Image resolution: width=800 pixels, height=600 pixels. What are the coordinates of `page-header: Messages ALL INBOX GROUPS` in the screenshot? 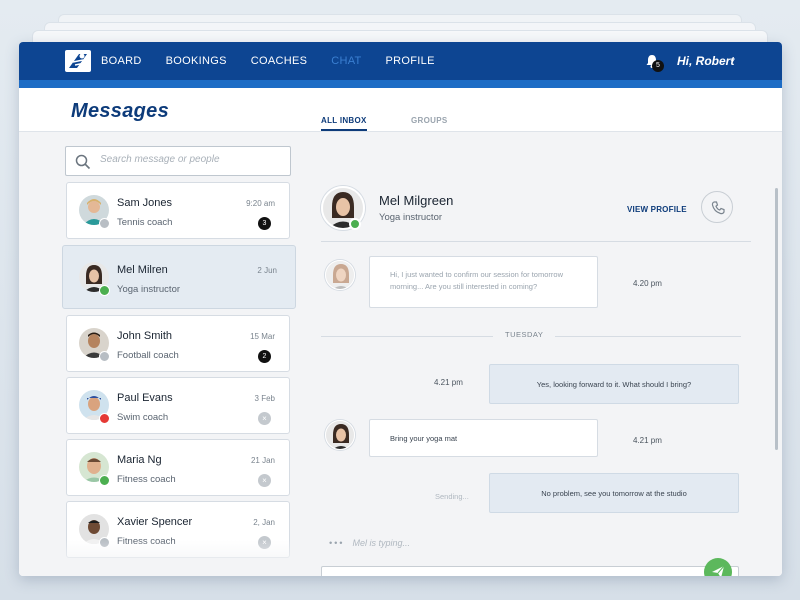 It's located at (400, 110).